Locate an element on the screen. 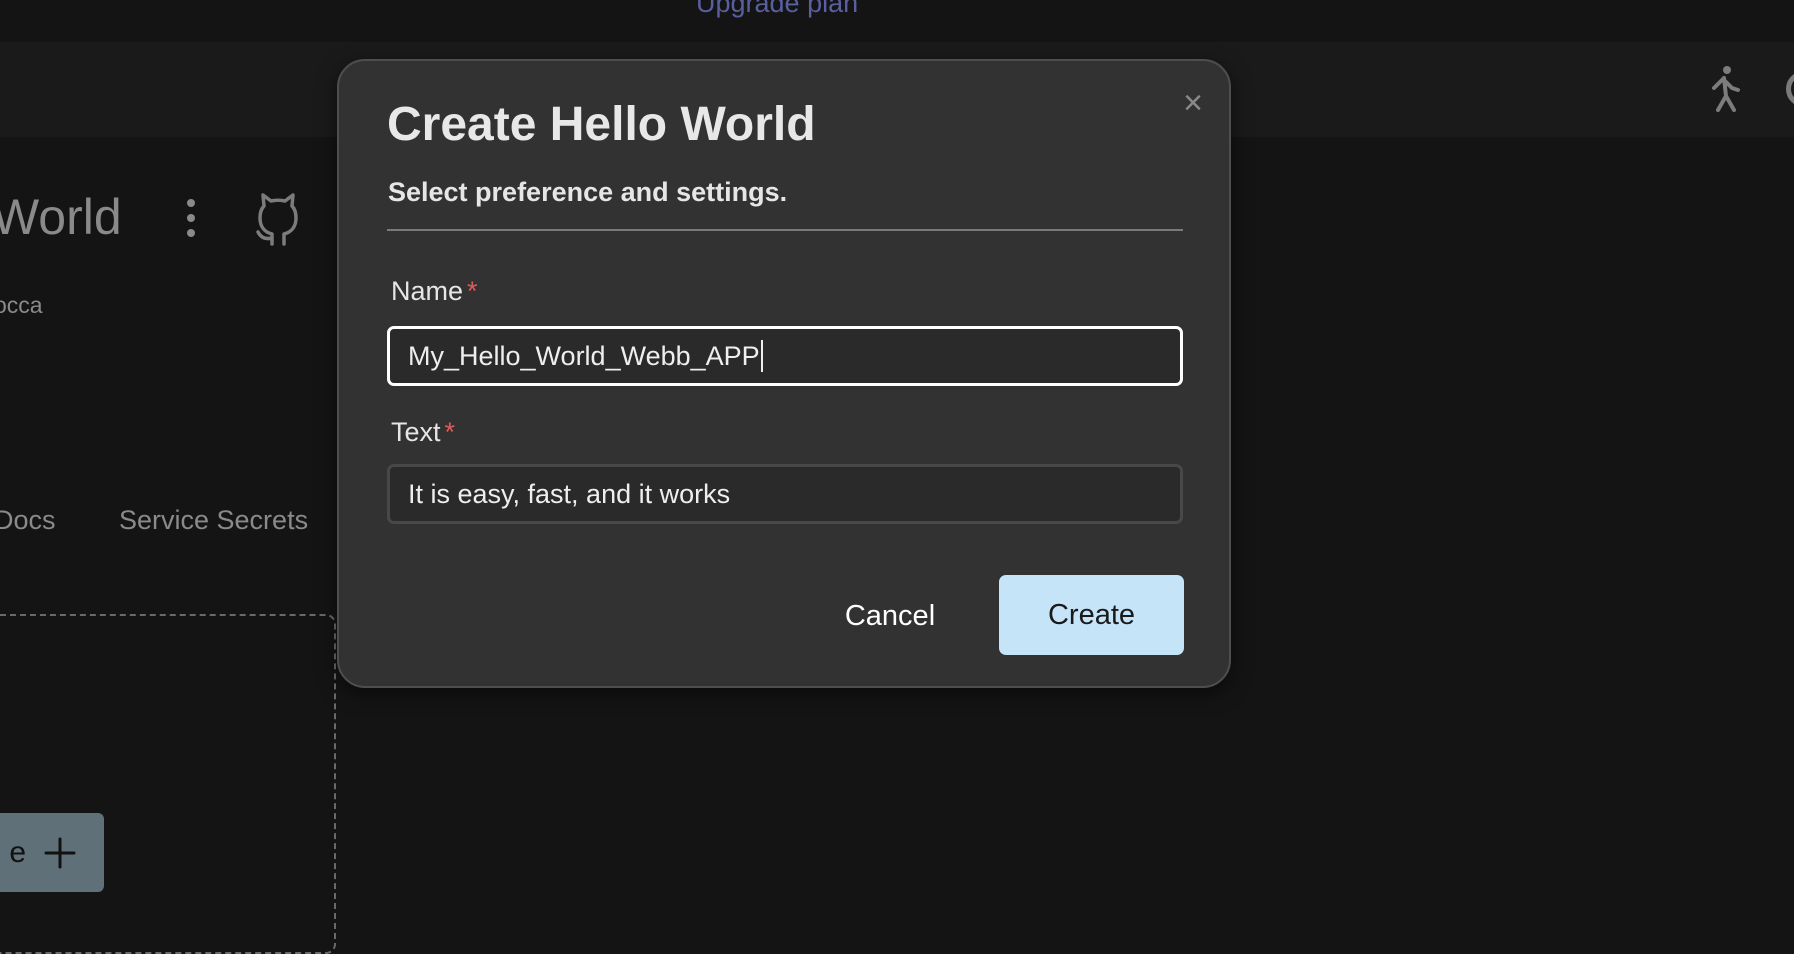  text-label-text: Text is located at coordinates (416, 432).